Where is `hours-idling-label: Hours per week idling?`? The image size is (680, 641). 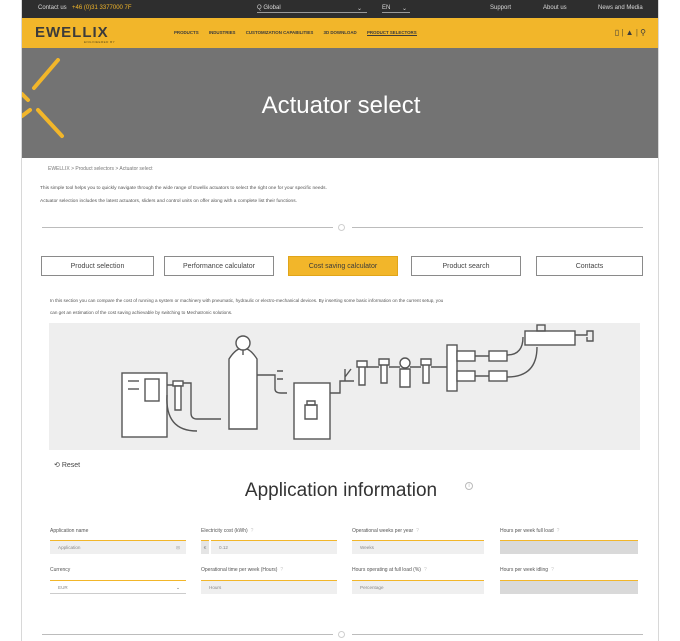 hours-idling-label: Hours per week idling? is located at coordinates (527, 570).